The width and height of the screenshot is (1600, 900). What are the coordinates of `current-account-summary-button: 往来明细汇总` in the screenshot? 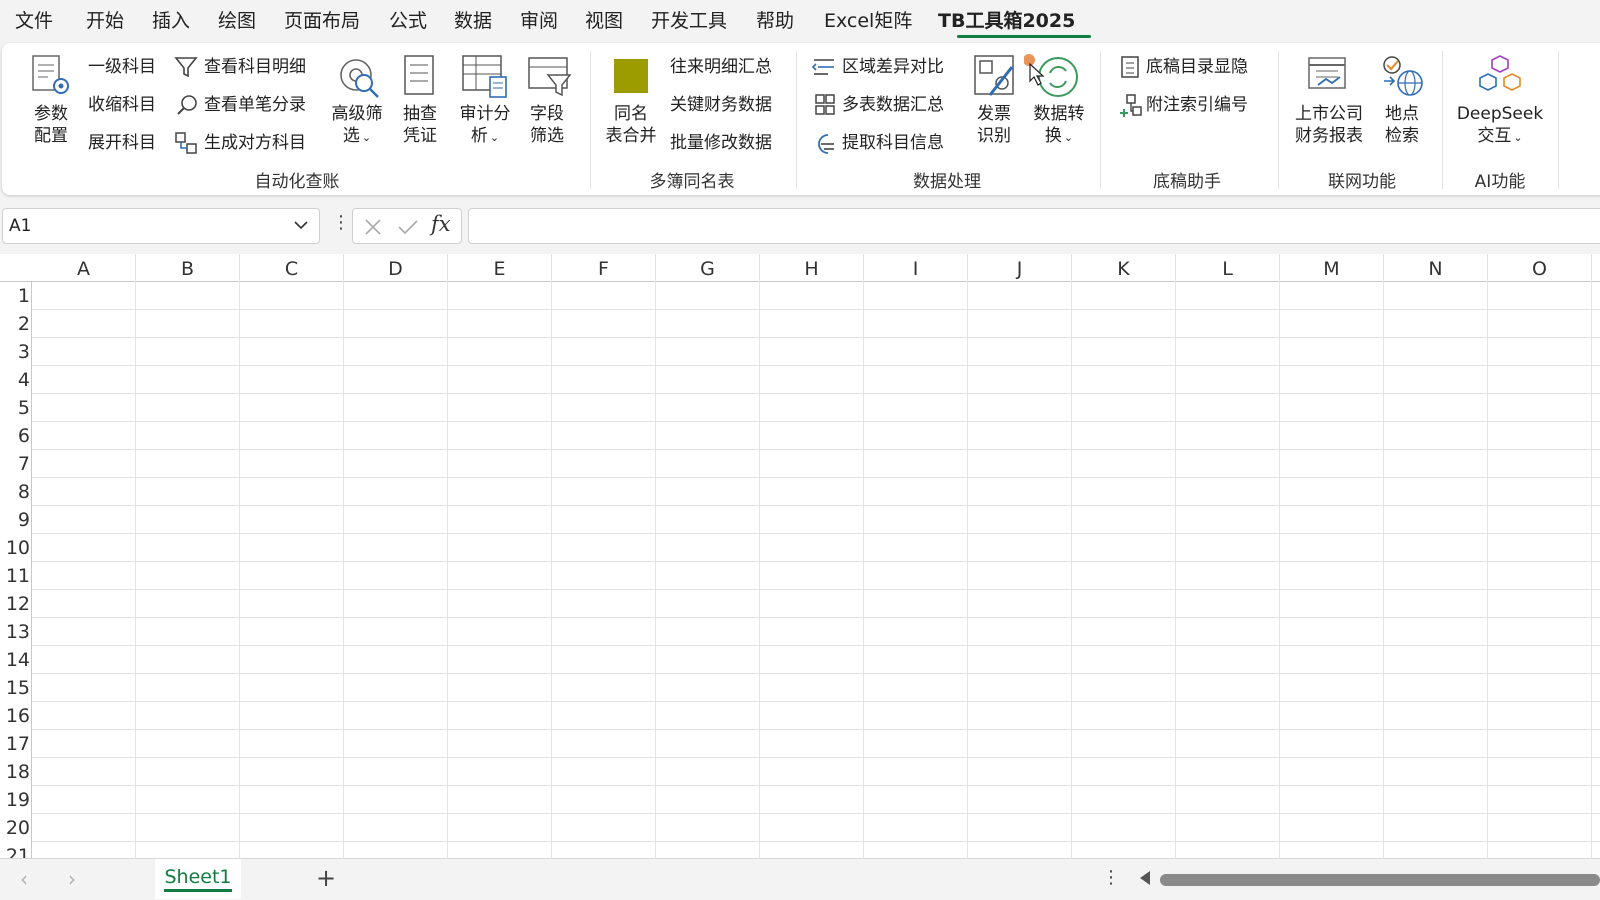 It's located at (721, 67).